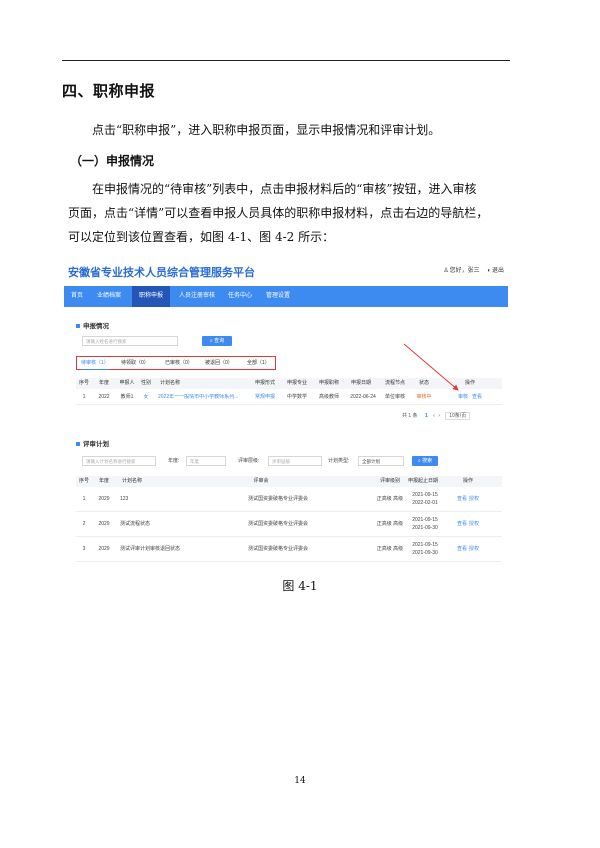  I want to click on subsection-title: （一）申报情况, so click(112, 161).